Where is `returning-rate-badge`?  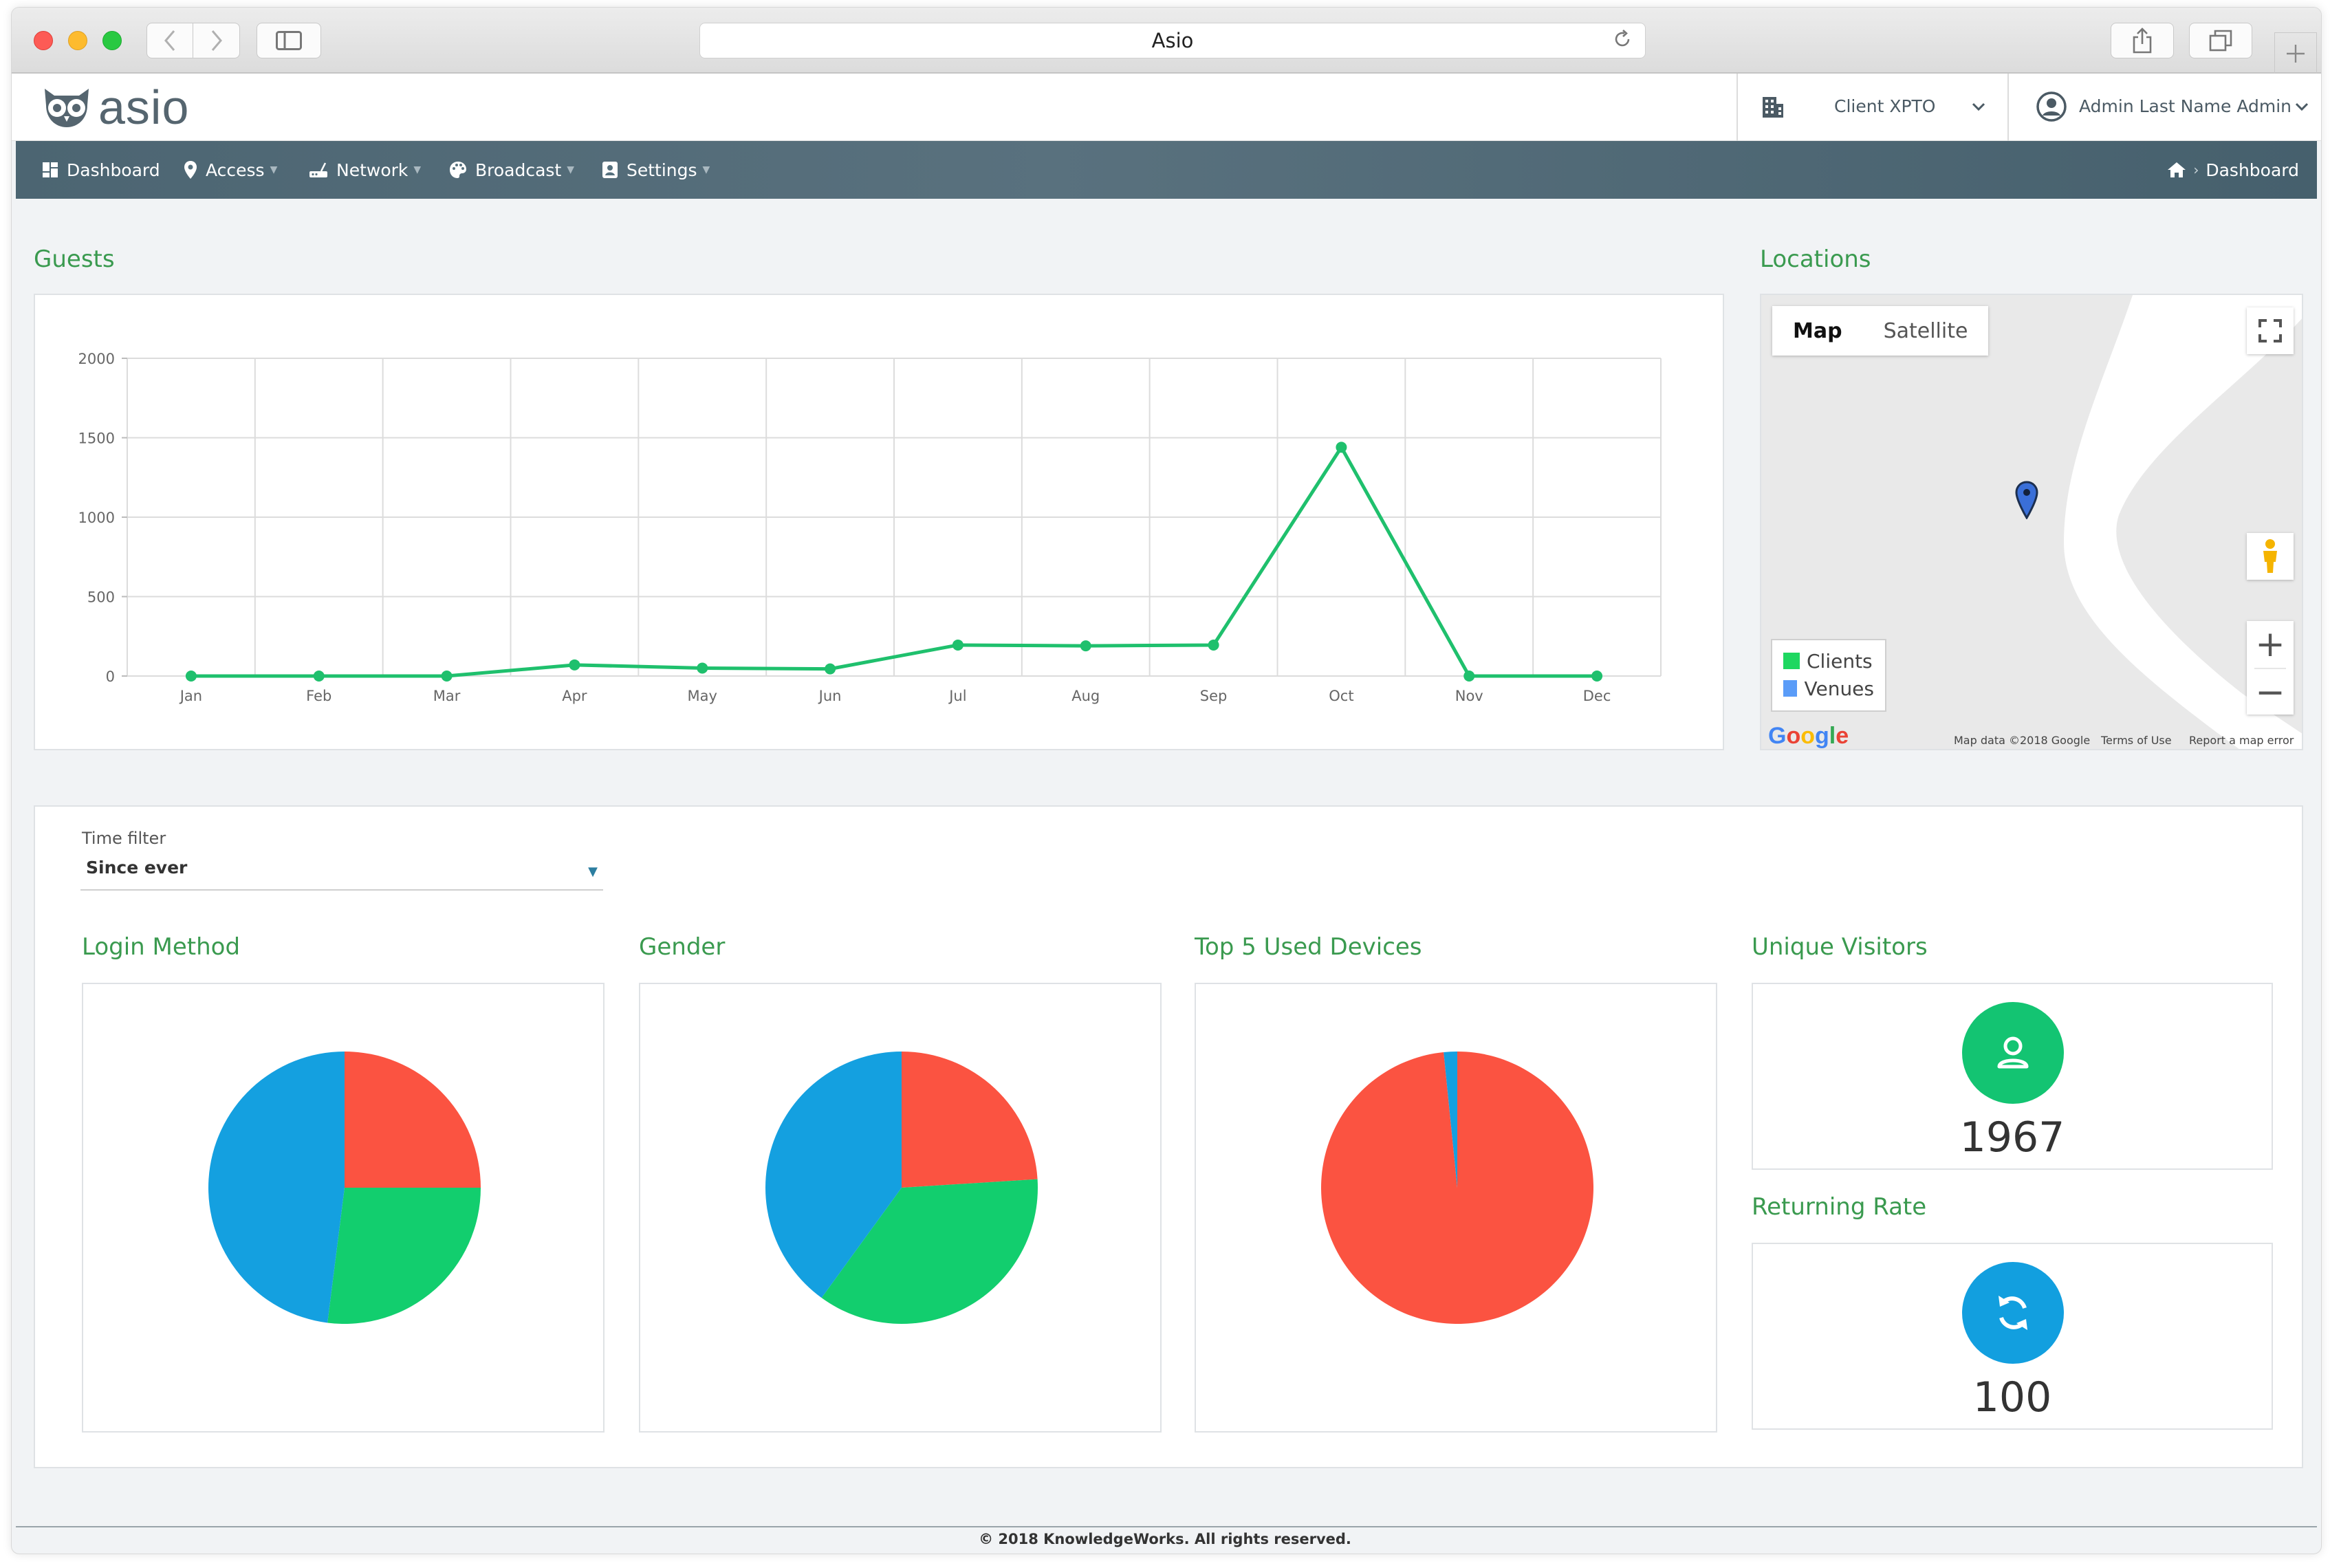 returning-rate-badge is located at coordinates (2013, 1313).